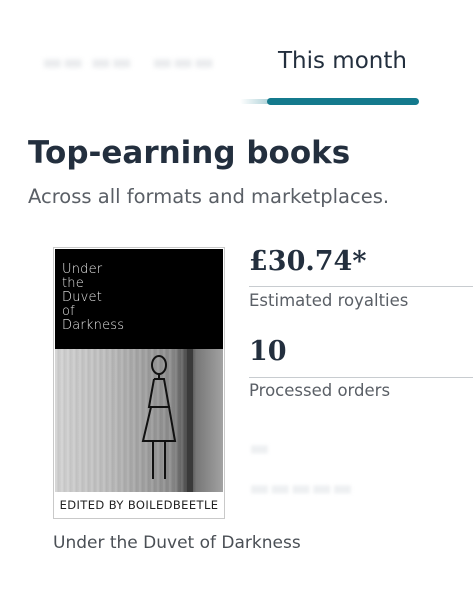 The width and height of the screenshot is (473, 600). Describe the element at coordinates (183, 62) in the screenshot. I see `tab-previous-faded-2: ▬▬▬` at that location.